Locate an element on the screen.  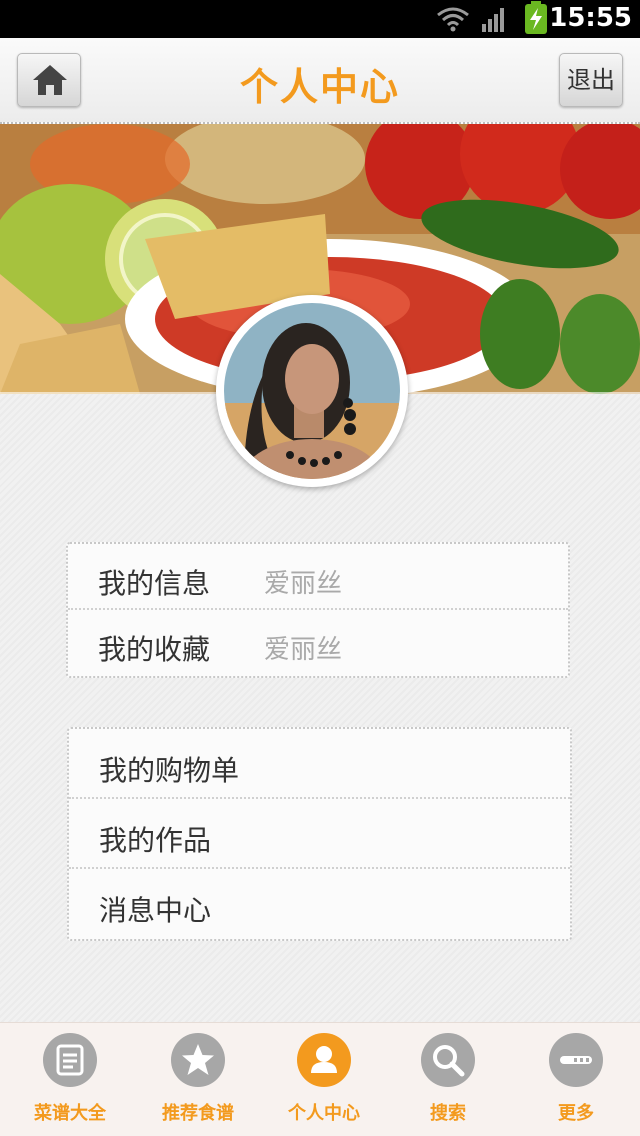
status-time: 15:55 is located at coordinates (590, 18).